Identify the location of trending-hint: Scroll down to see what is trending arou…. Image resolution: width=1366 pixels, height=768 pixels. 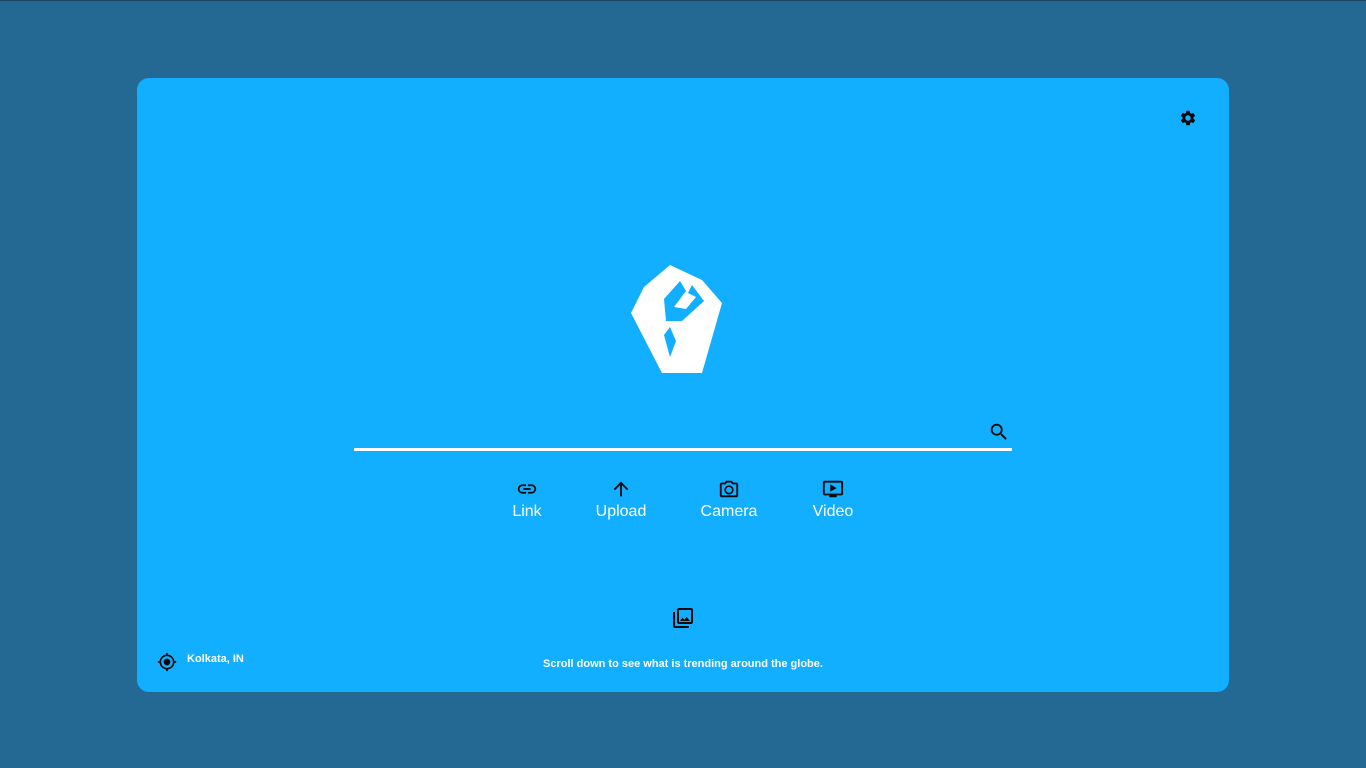
(683, 664).